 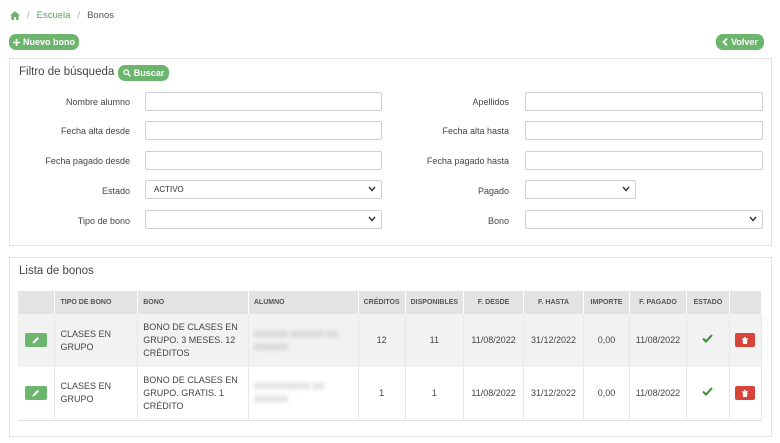 I want to click on apellidos-input, so click(x=644, y=101).